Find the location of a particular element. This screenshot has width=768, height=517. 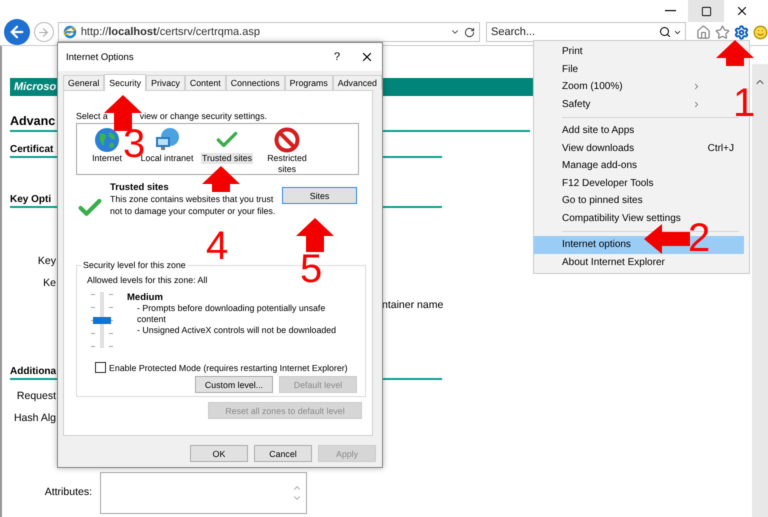

left-arrow is located at coordinates (667, 239).